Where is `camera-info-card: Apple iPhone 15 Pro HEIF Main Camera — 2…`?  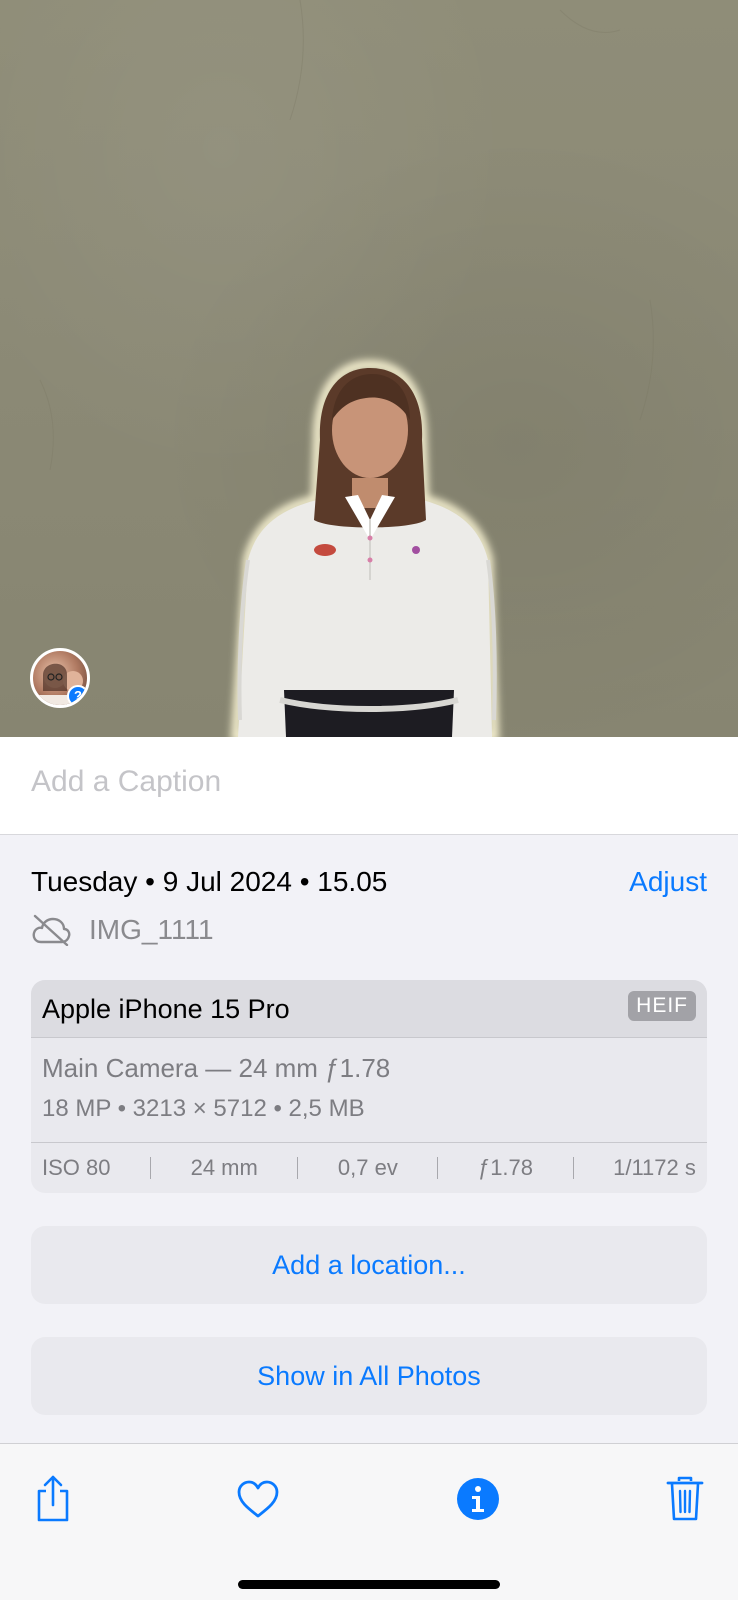 camera-info-card: Apple iPhone 15 Pro HEIF Main Camera — 2… is located at coordinates (369, 1086).